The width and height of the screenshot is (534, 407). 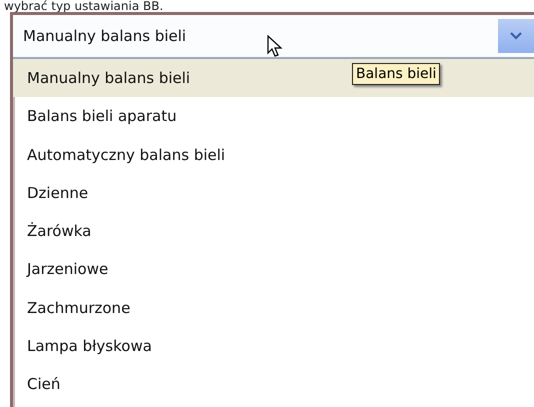 What do you see at coordinates (273, 346) in the screenshot?
I see `list-item: Lampa błyskowa` at bounding box center [273, 346].